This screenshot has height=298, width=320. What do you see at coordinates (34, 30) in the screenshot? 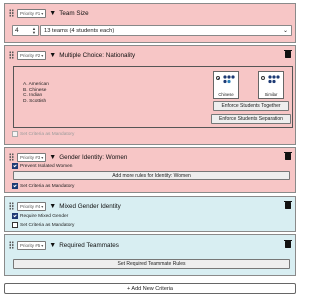
I see `stepper-icon: ▲ ▼` at bounding box center [34, 30].